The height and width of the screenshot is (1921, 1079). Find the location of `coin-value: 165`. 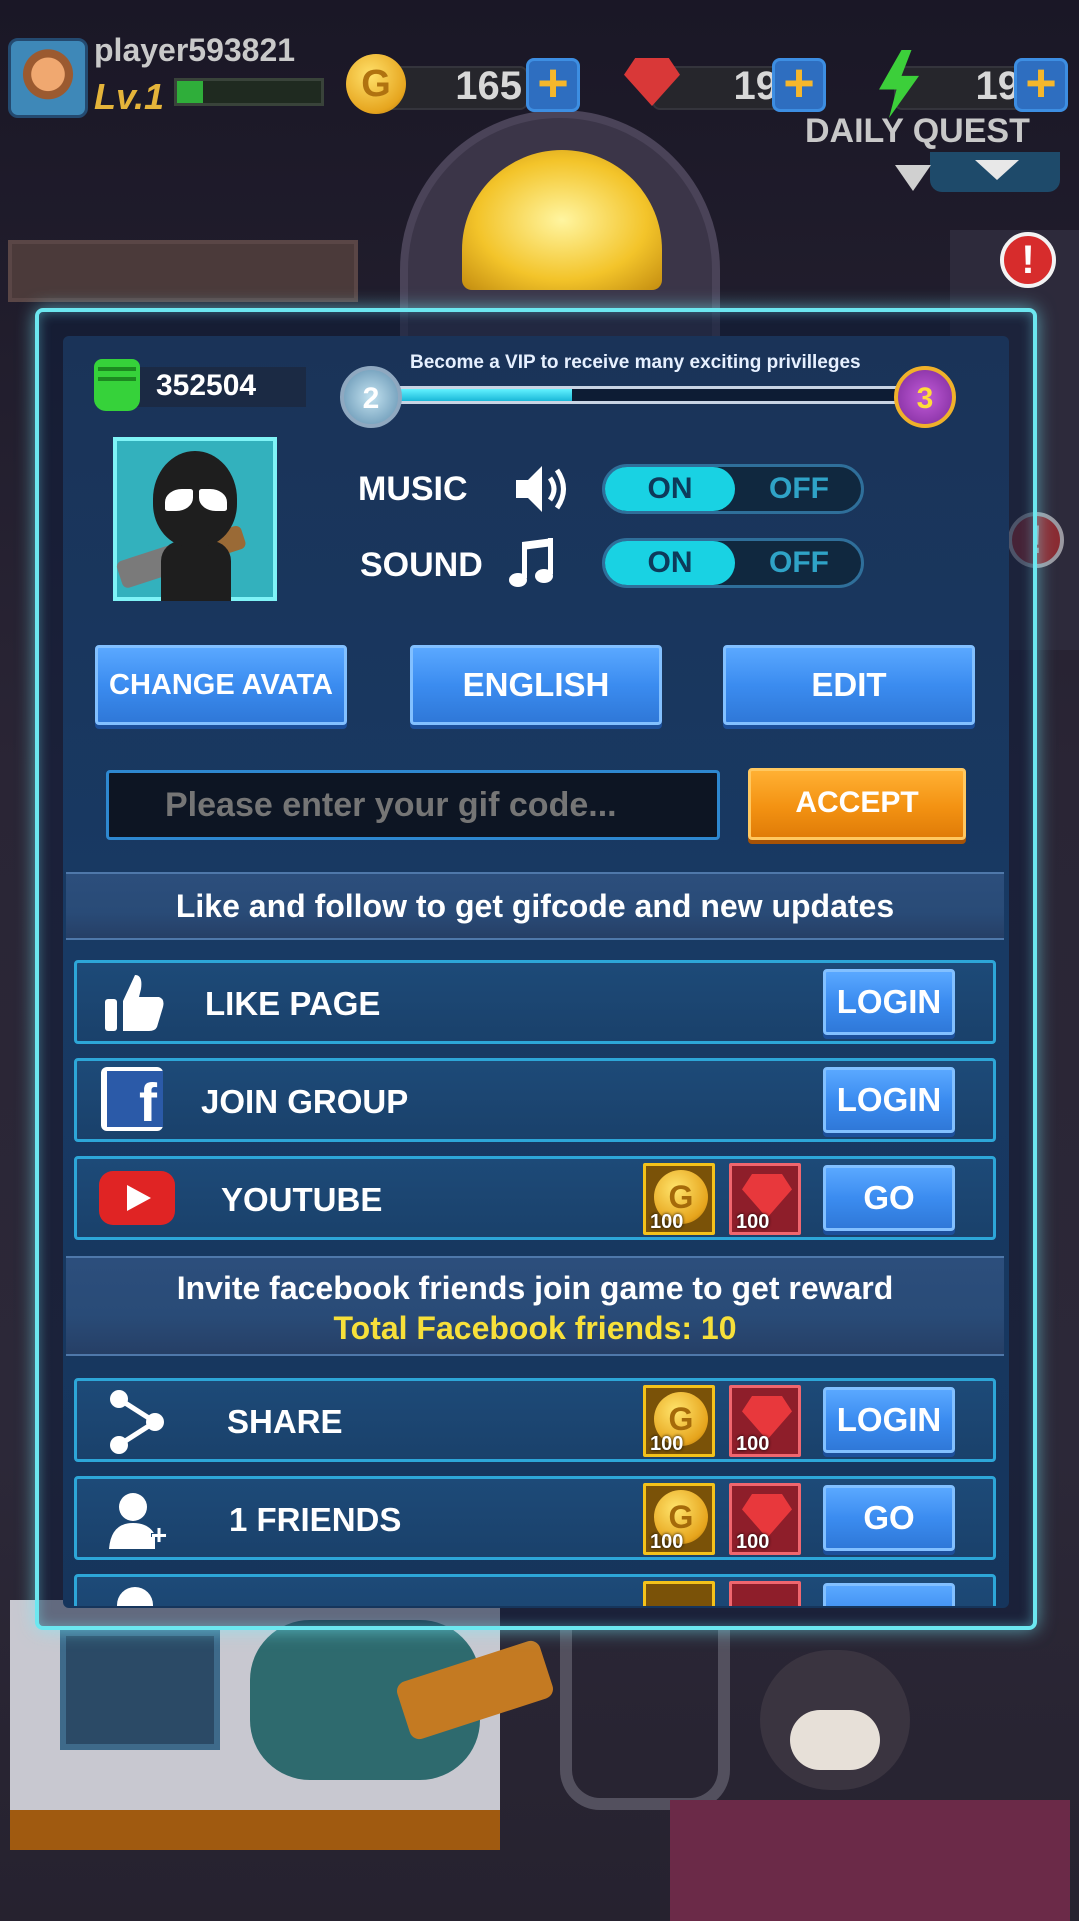

coin-value: 165 is located at coordinates (488, 86).